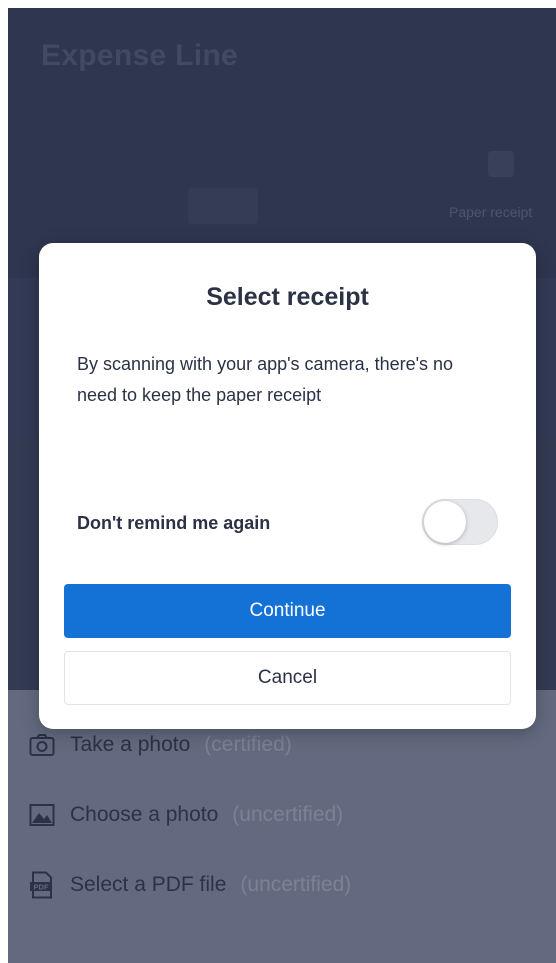 This screenshot has width=556, height=963. I want to click on choose-photo-note: (uncertified), so click(288, 814).